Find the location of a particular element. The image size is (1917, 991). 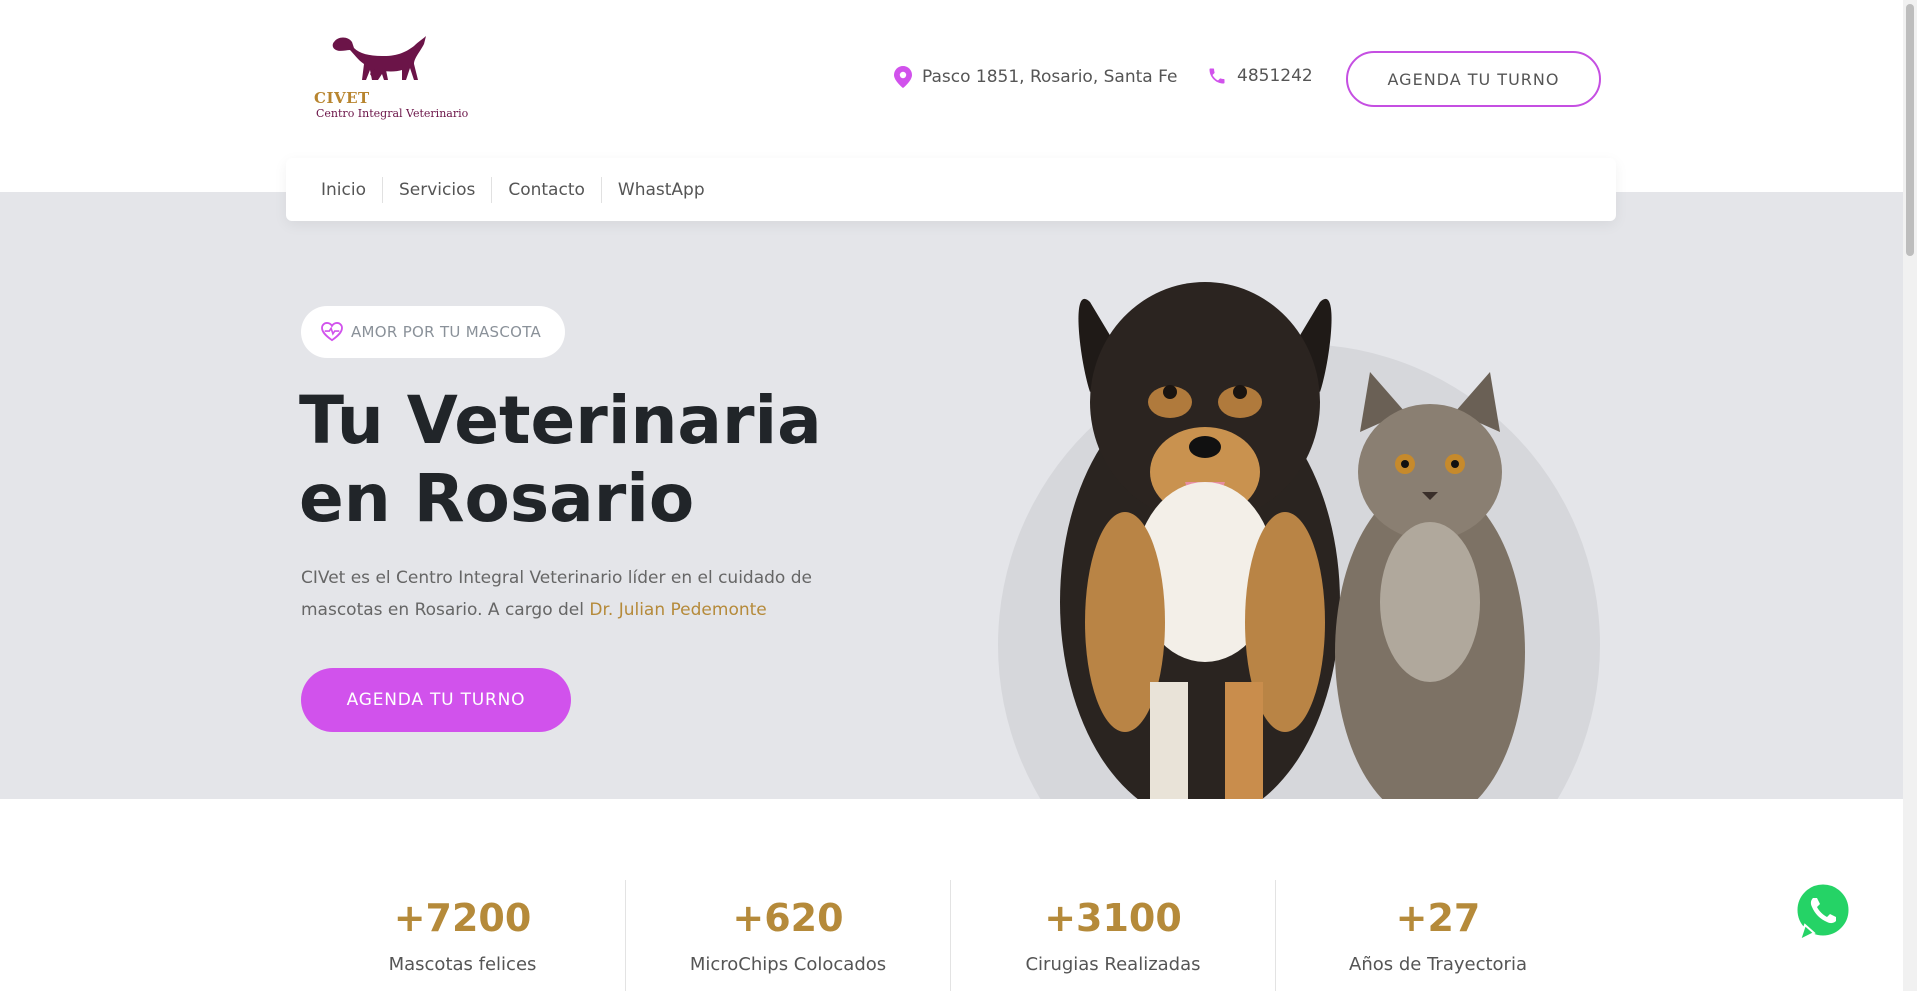

hero-title: Tu Veterinaria en Rosario is located at coordinates (560, 459).